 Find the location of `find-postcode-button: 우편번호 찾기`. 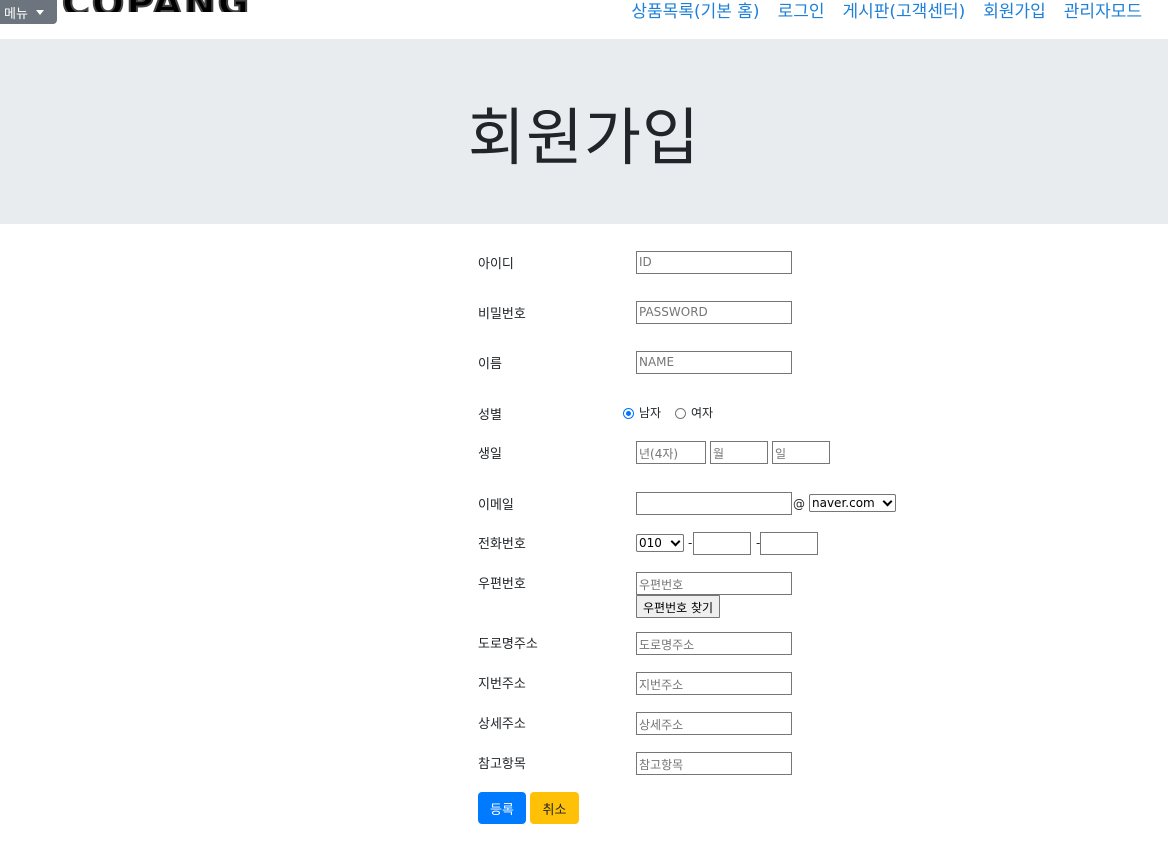

find-postcode-button: 우편번호 찾기 is located at coordinates (678, 606).